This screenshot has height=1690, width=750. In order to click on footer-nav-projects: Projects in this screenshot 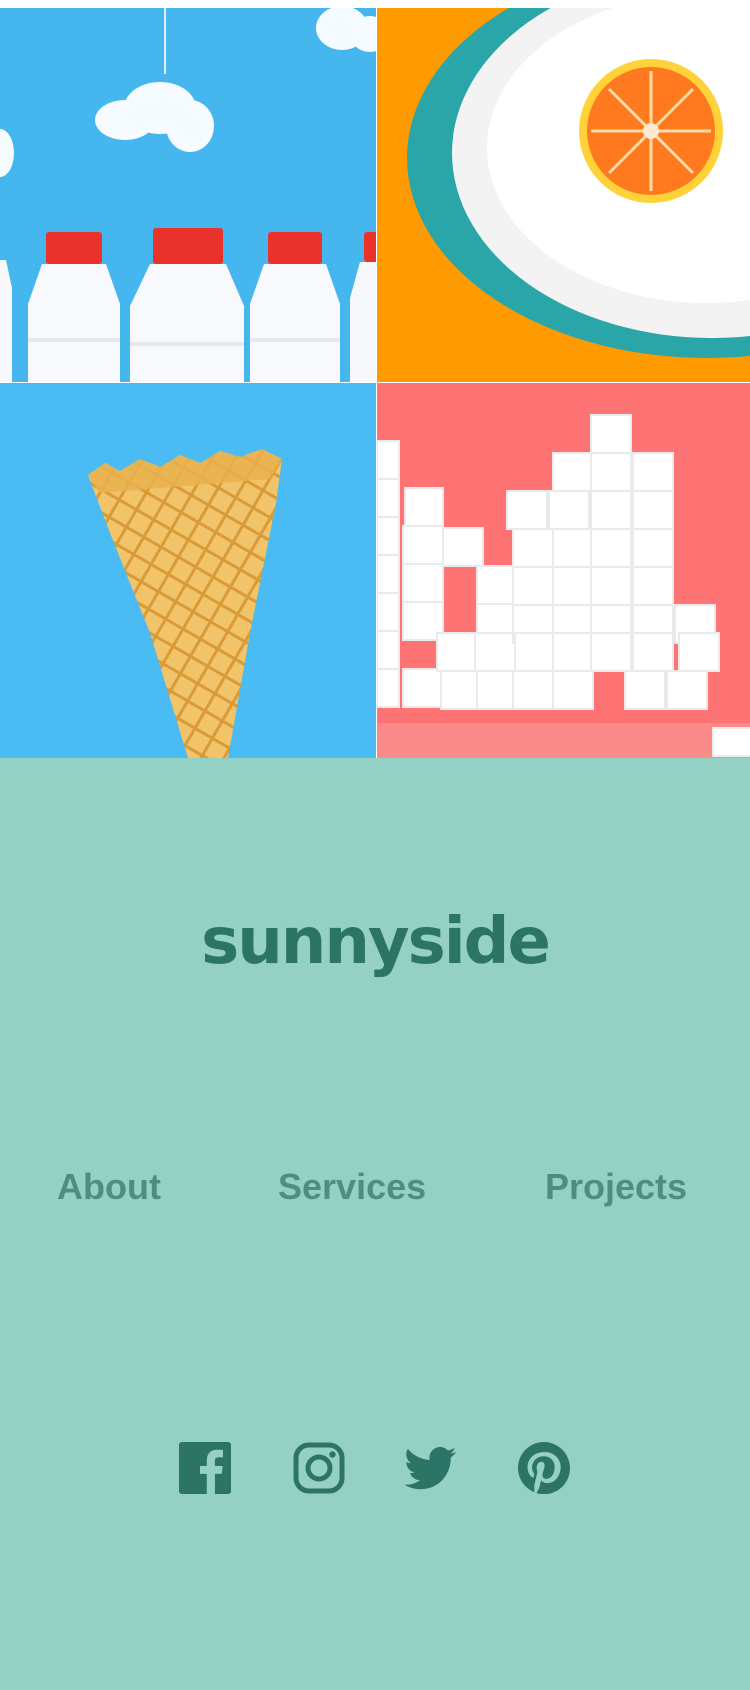, I will do `click(616, 1187)`.